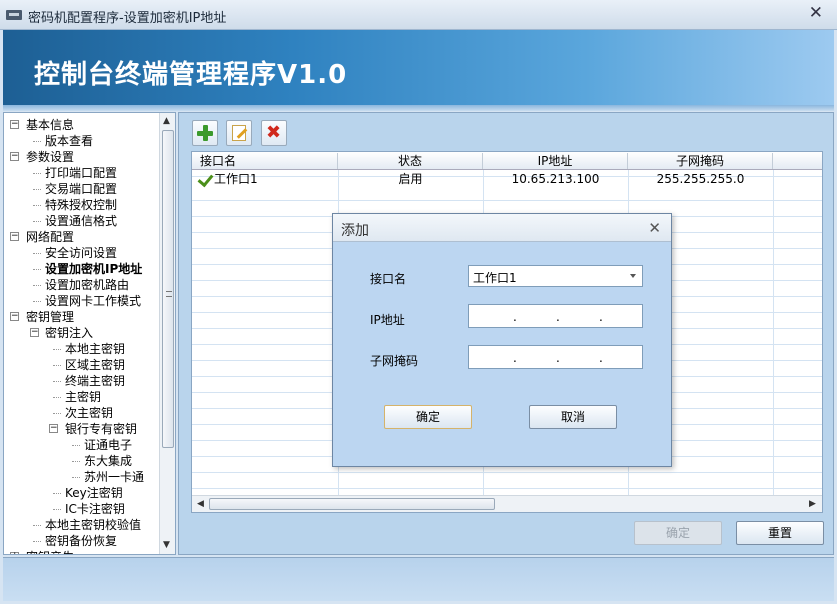 The width and height of the screenshot is (837, 604). I want to click on tree-item: 本地主密钥, so click(95, 349).